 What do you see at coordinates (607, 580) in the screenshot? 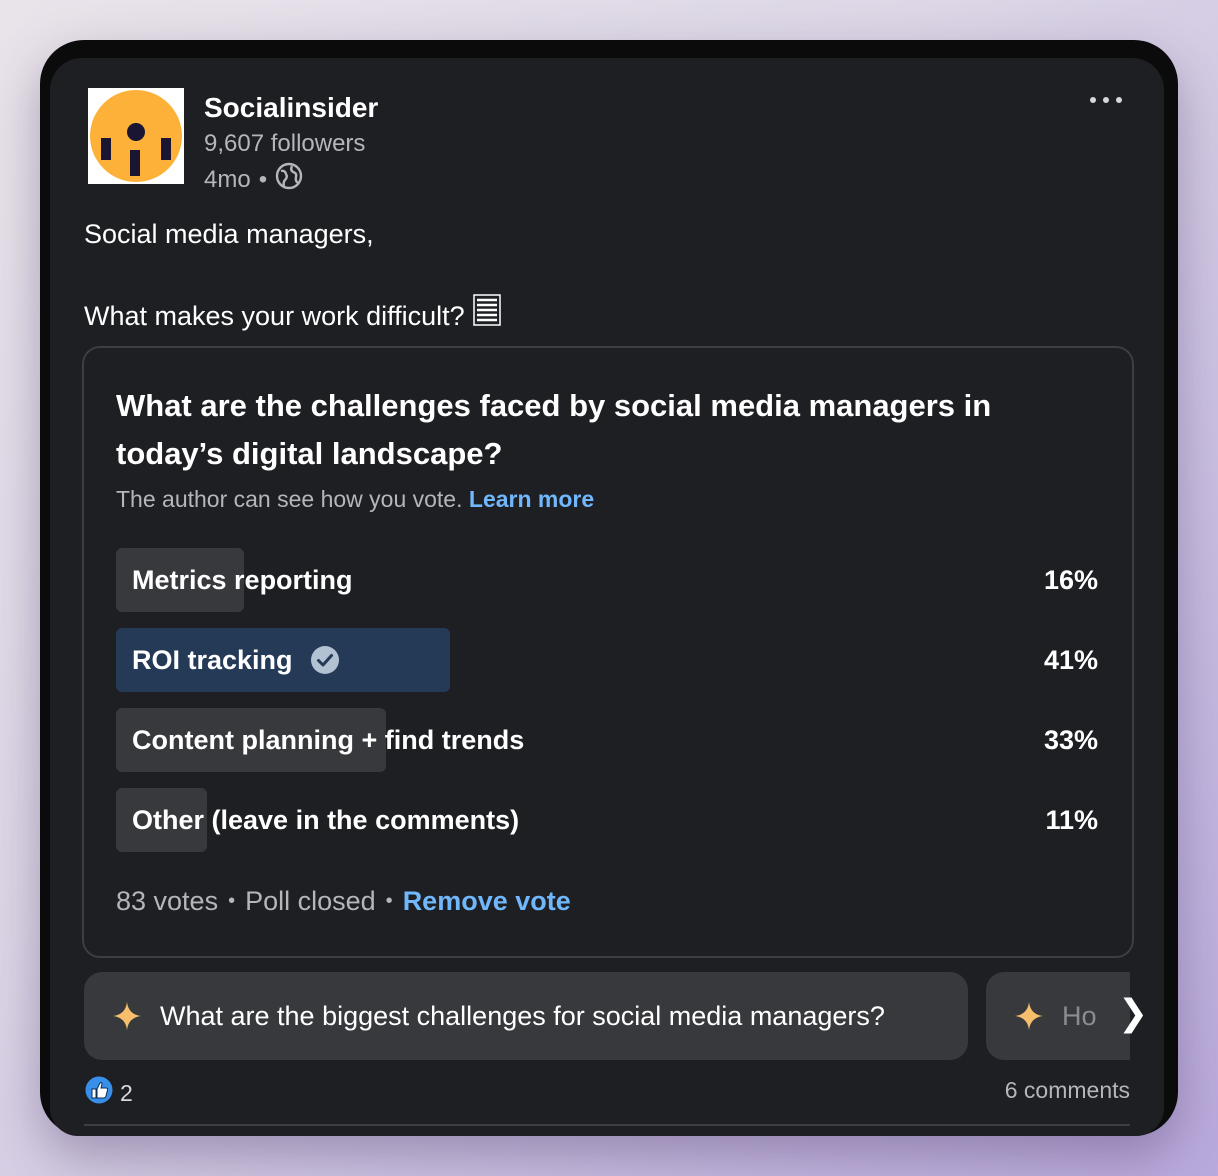
I see `poll-option-metrics-reporting: Metrics reporting 16%` at bounding box center [607, 580].